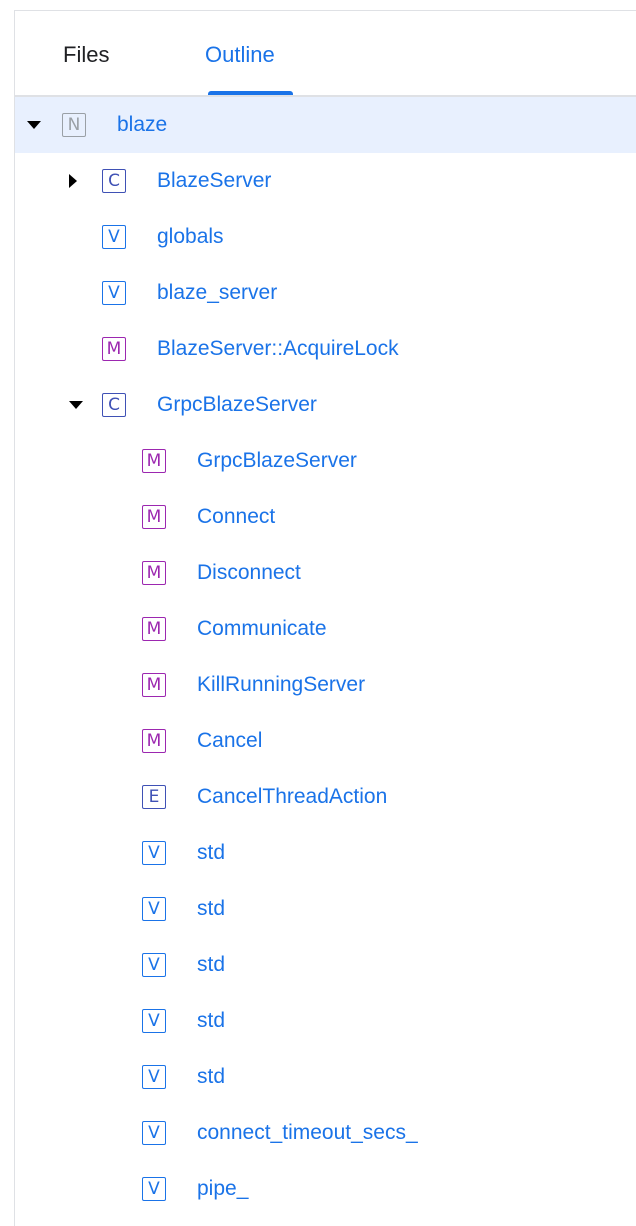 The width and height of the screenshot is (636, 1226). I want to click on outline-item-label: CancelThreadAction, so click(292, 796).